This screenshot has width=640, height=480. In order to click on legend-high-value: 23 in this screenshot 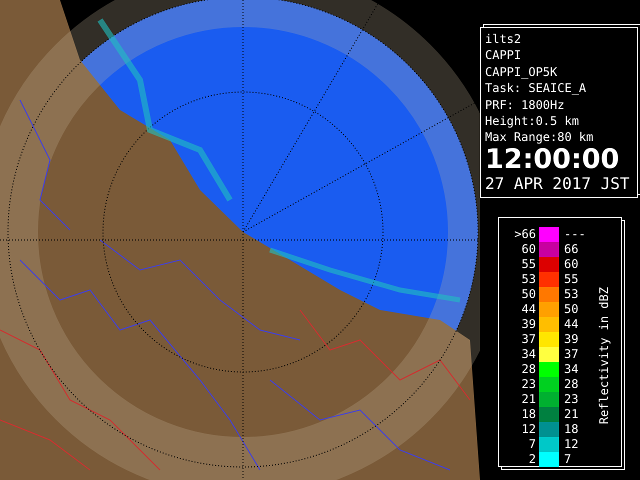, I will do `click(571, 399)`.